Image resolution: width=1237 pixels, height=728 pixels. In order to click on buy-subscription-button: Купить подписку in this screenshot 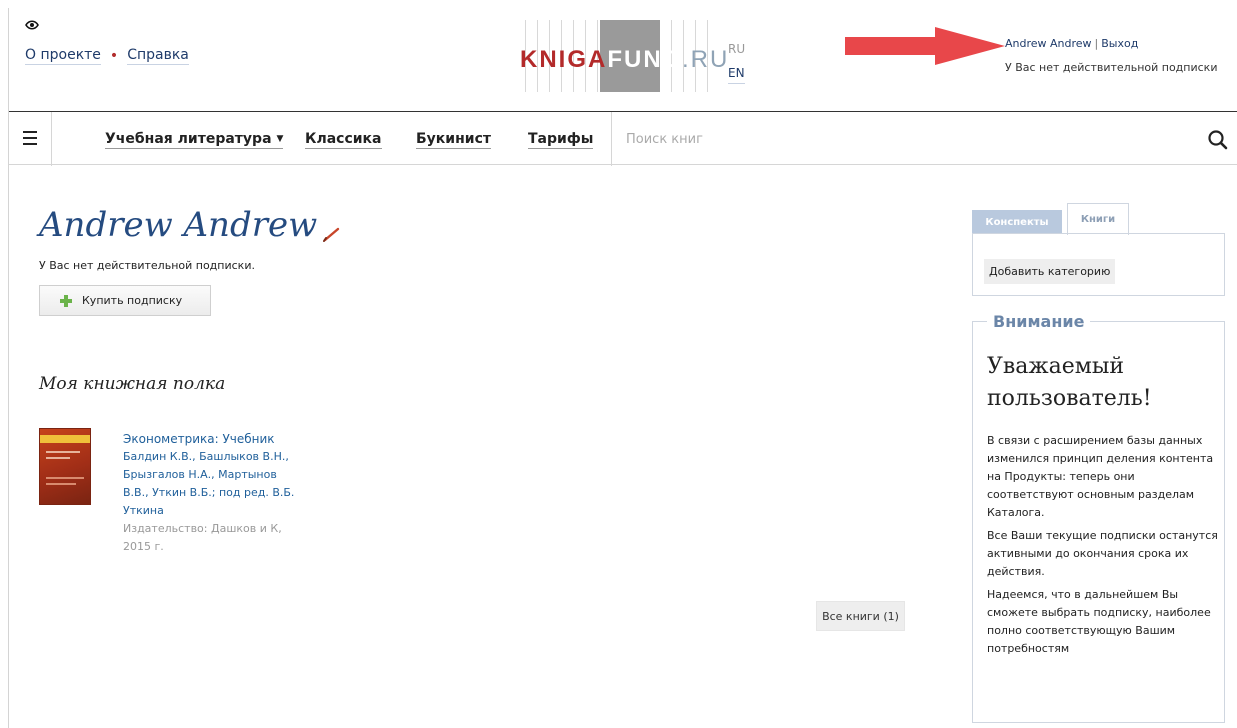, I will do `click(125, 300)`.